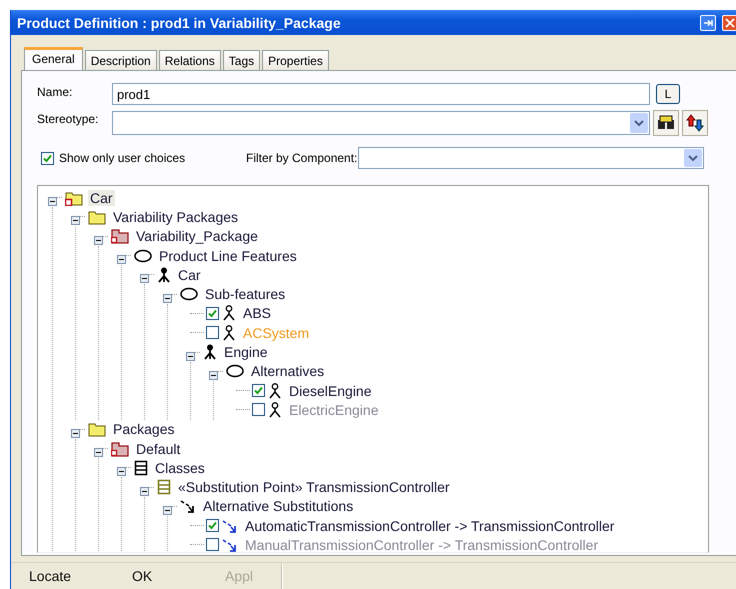 The width and height of the screenshot is (736, 589). I want to click on tree-item: Packages, so click(143, 429).